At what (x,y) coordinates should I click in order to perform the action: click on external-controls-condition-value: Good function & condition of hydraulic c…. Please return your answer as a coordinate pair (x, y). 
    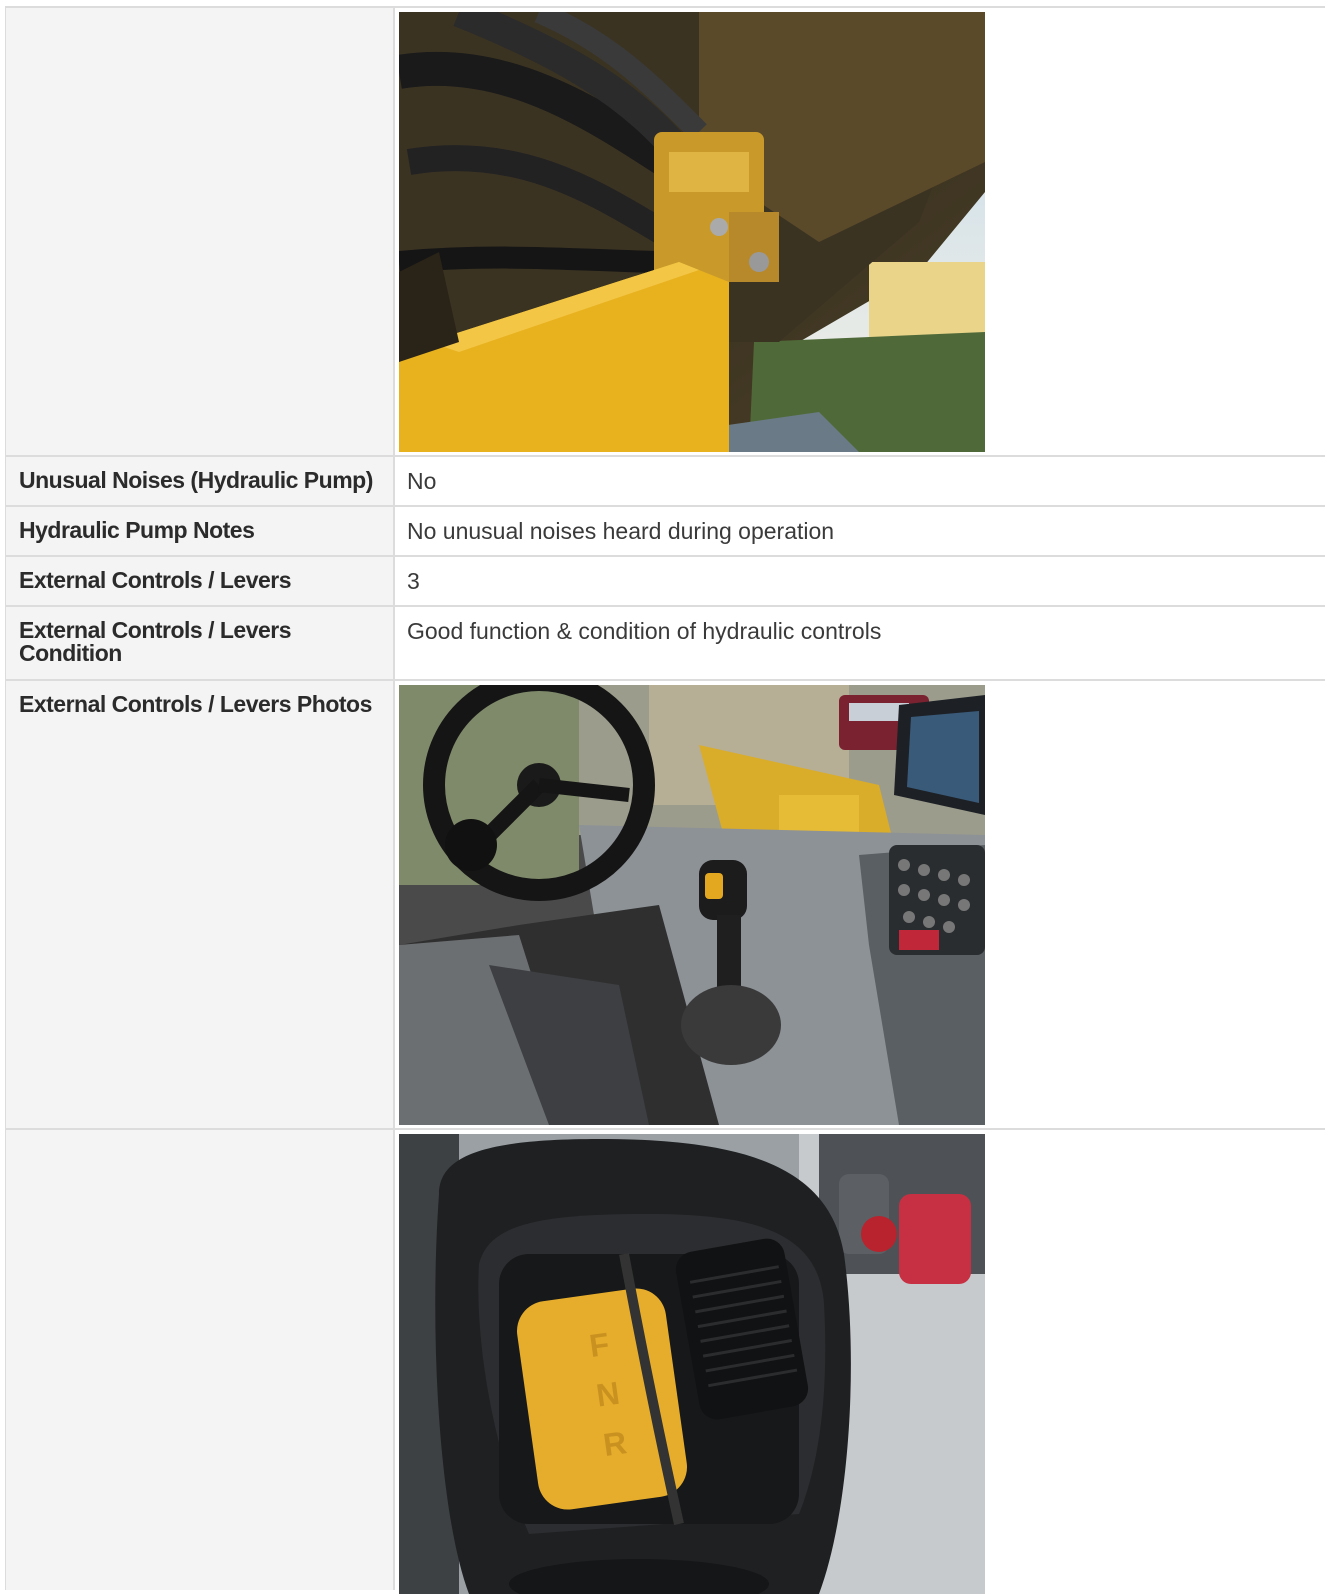
    Looking at the image, I should click on (644, 631).